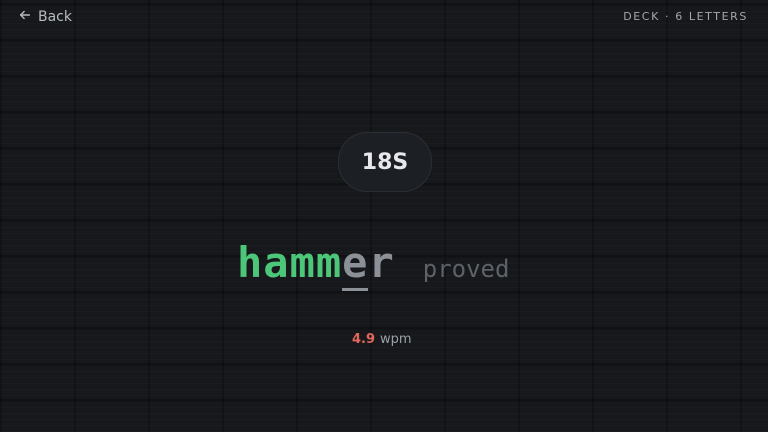 Image resolution: width=768 pixels, height=432 pixels. I want to click on current-word: hammer, so click(316, 264).